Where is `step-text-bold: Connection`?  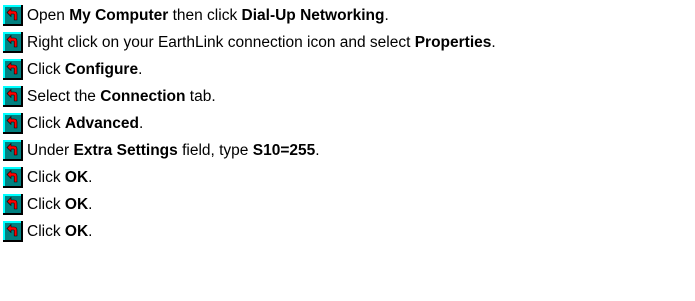
step-text-bold: Connection is located at coordinates (143, 96).